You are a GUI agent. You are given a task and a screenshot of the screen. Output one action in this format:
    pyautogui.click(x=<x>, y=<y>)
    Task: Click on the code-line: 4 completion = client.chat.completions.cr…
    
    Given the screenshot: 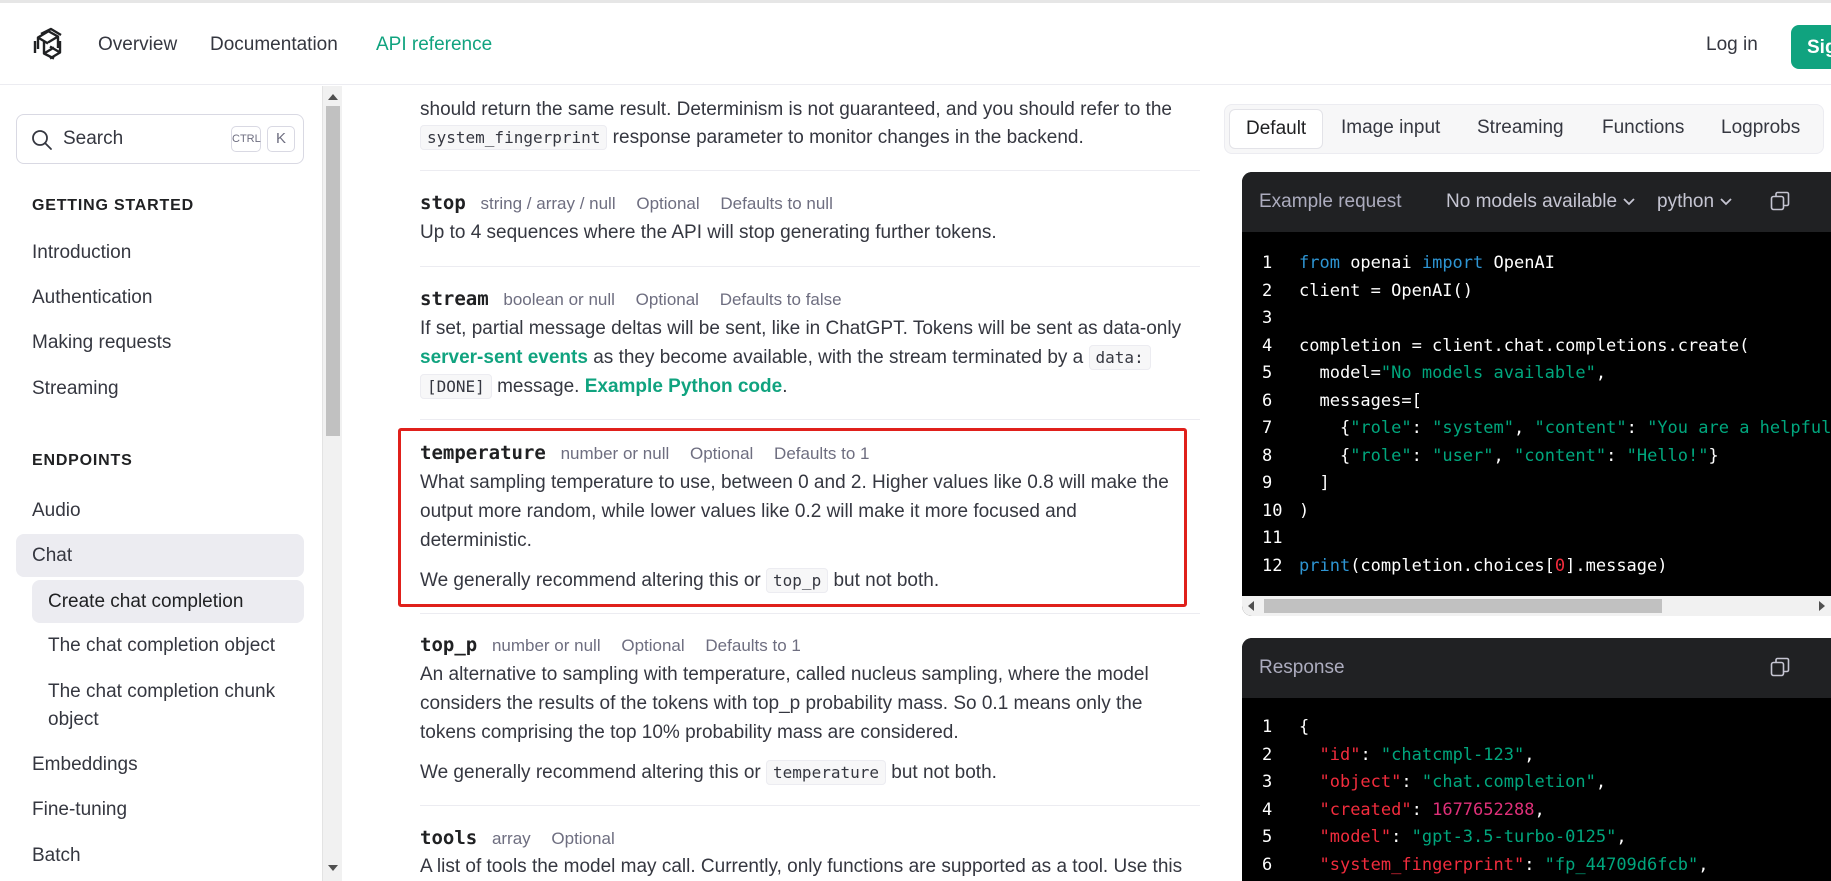 What is the action you would take?
    pyautogui.click(x=1506, y=345)
    